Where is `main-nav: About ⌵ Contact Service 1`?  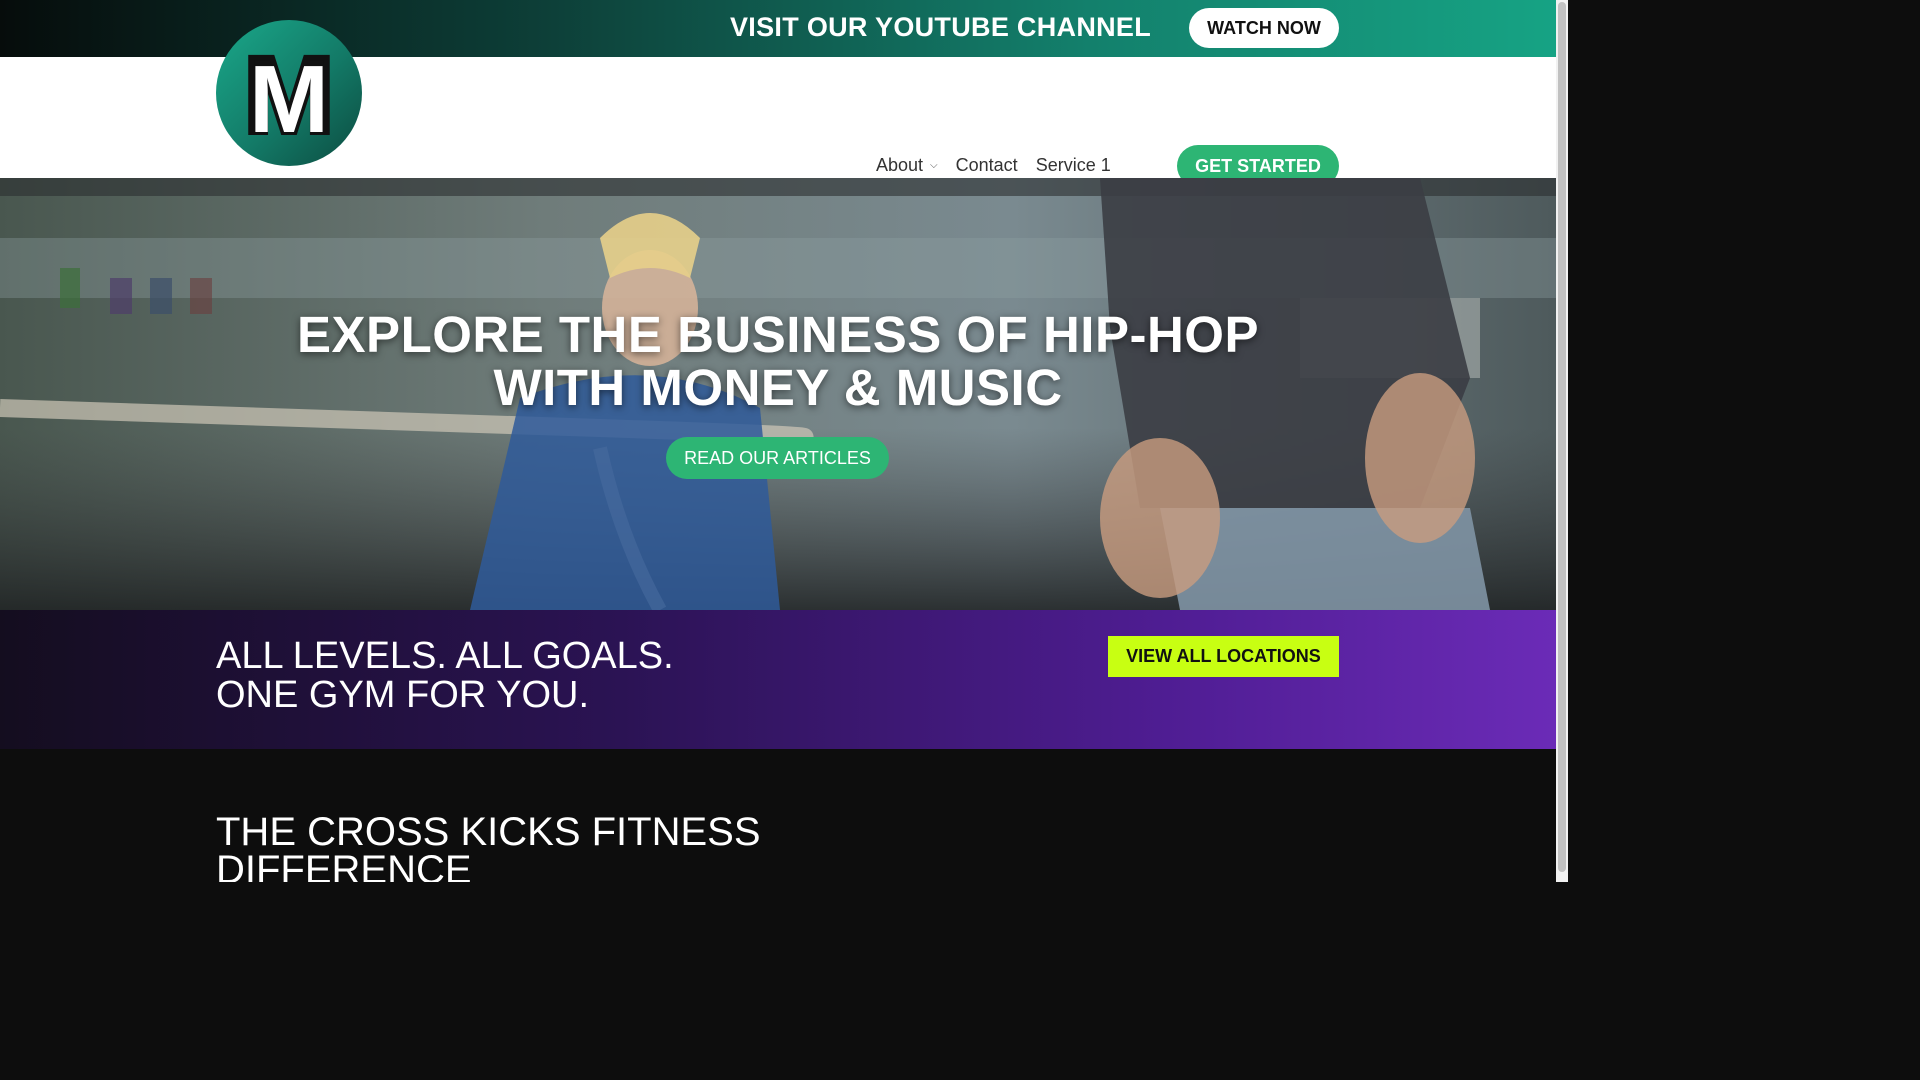
main-nav: About ⌵ Contact Service 1 is located at coordinates (993, 165).